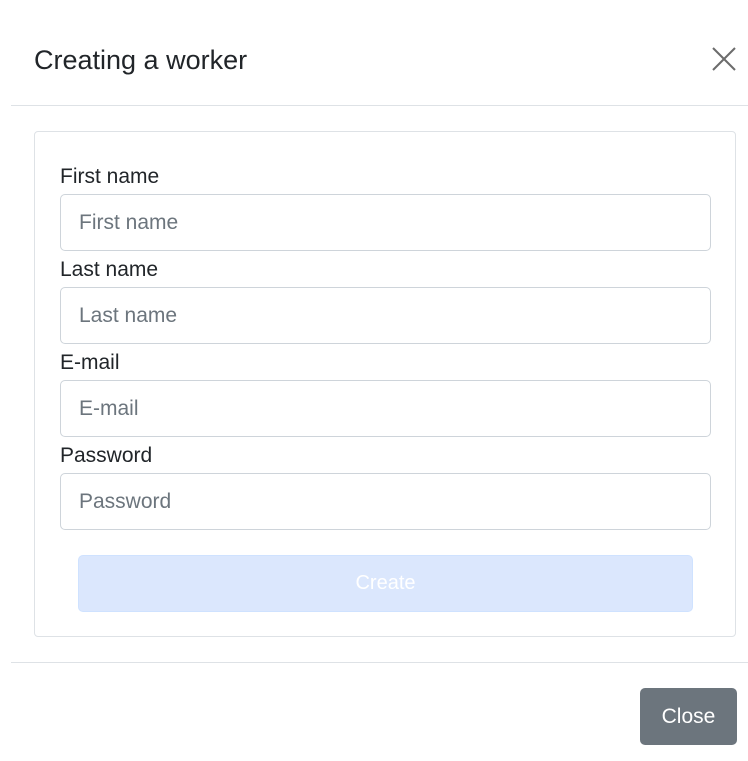 This screenshot has width=748, height=761. I want to click on email-input, so click(385, 408).